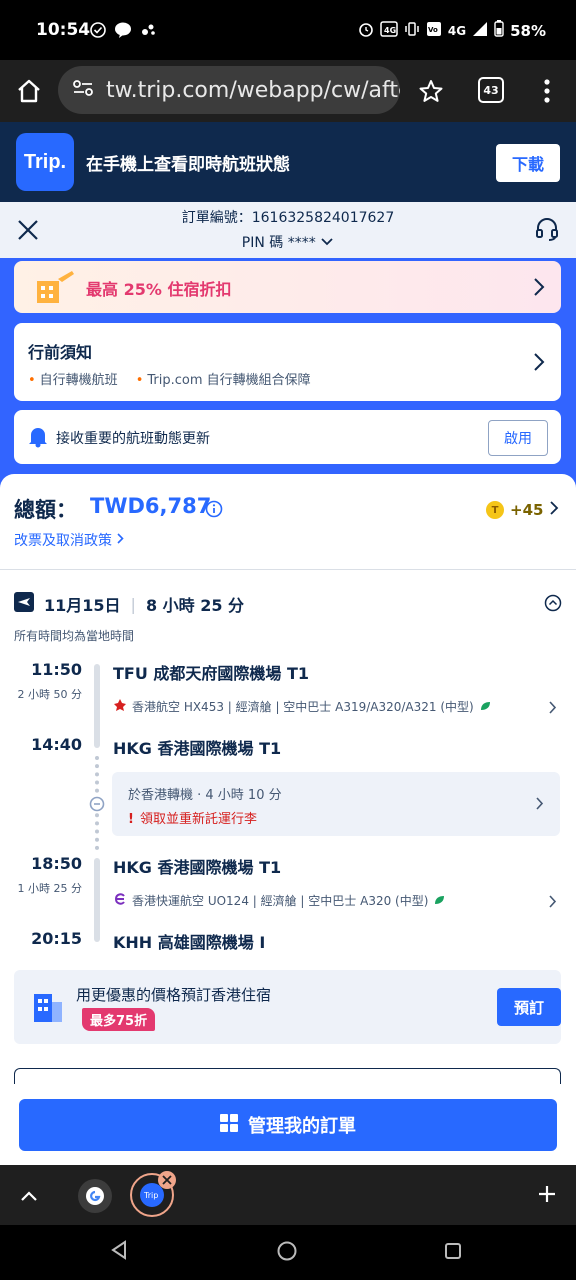  I want to click on points-value: +45, so click(527, 510).